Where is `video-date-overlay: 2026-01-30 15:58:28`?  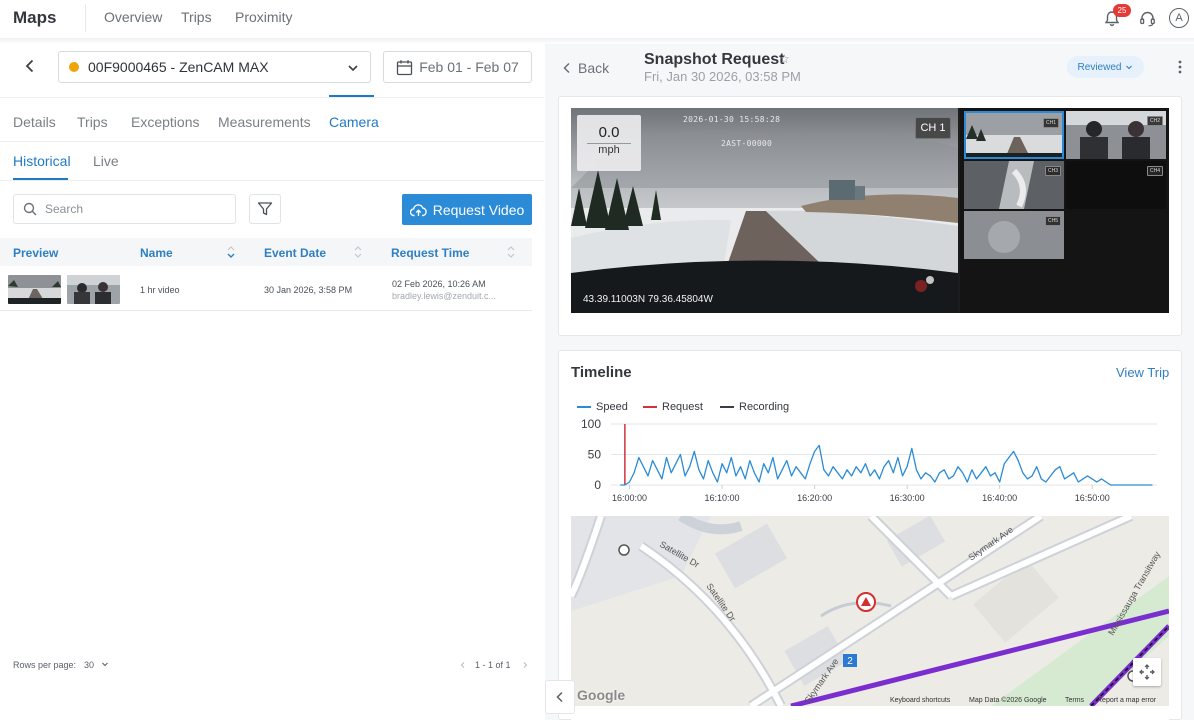
video-date-overlay: 2026-01-30 15:58:28 is located at coordinates (732, 119).